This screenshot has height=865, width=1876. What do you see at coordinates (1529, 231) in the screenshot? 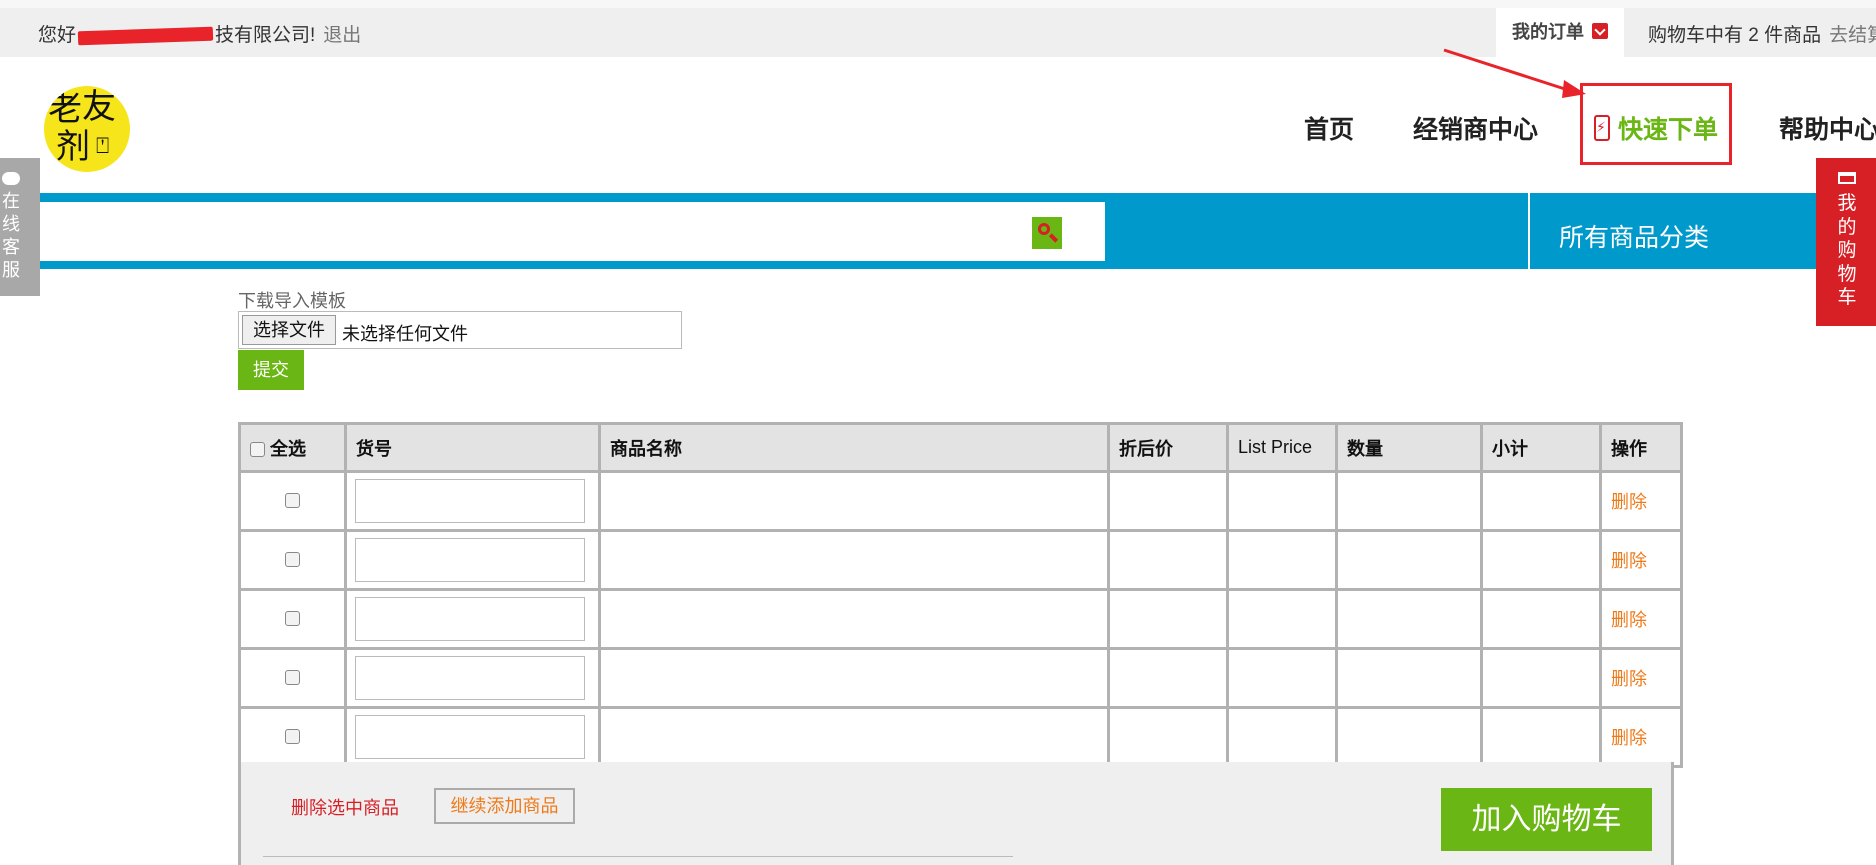
I see `category-divider` at bounding box center [1529, 231].